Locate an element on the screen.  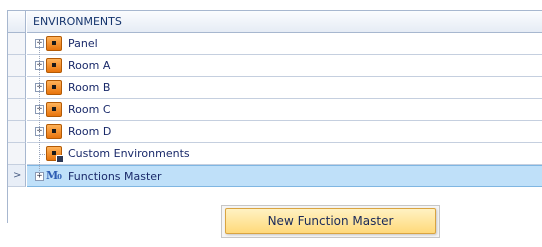
tree-cell: Custom Environments is located at coordinates (284, 154).